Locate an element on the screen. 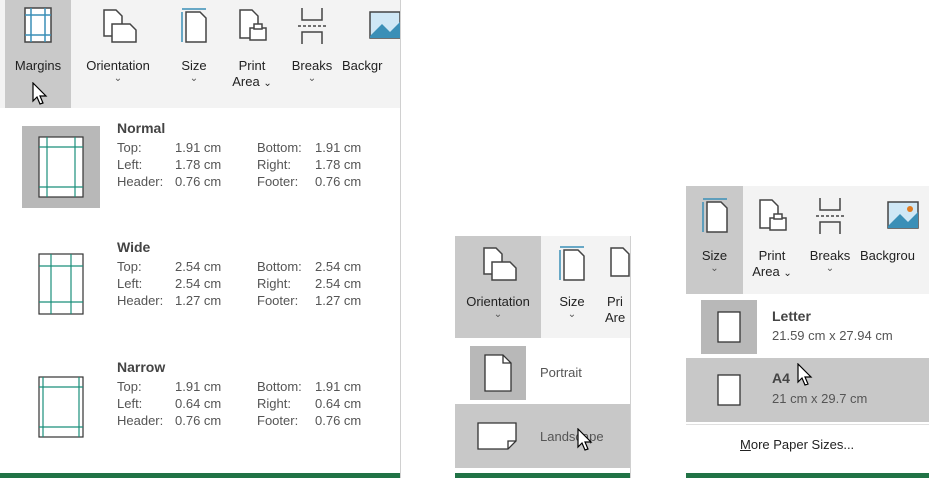  size-ribbon: Size ⌄ Print Area ⌄ Breaks ⌄ Backgrou is located at coordinates (807, 240).